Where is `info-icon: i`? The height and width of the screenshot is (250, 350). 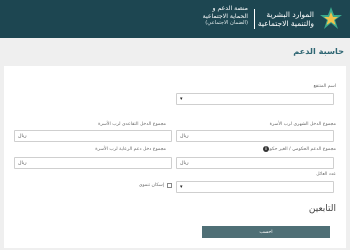
info-icon: i is located at coordinates (266, 149).